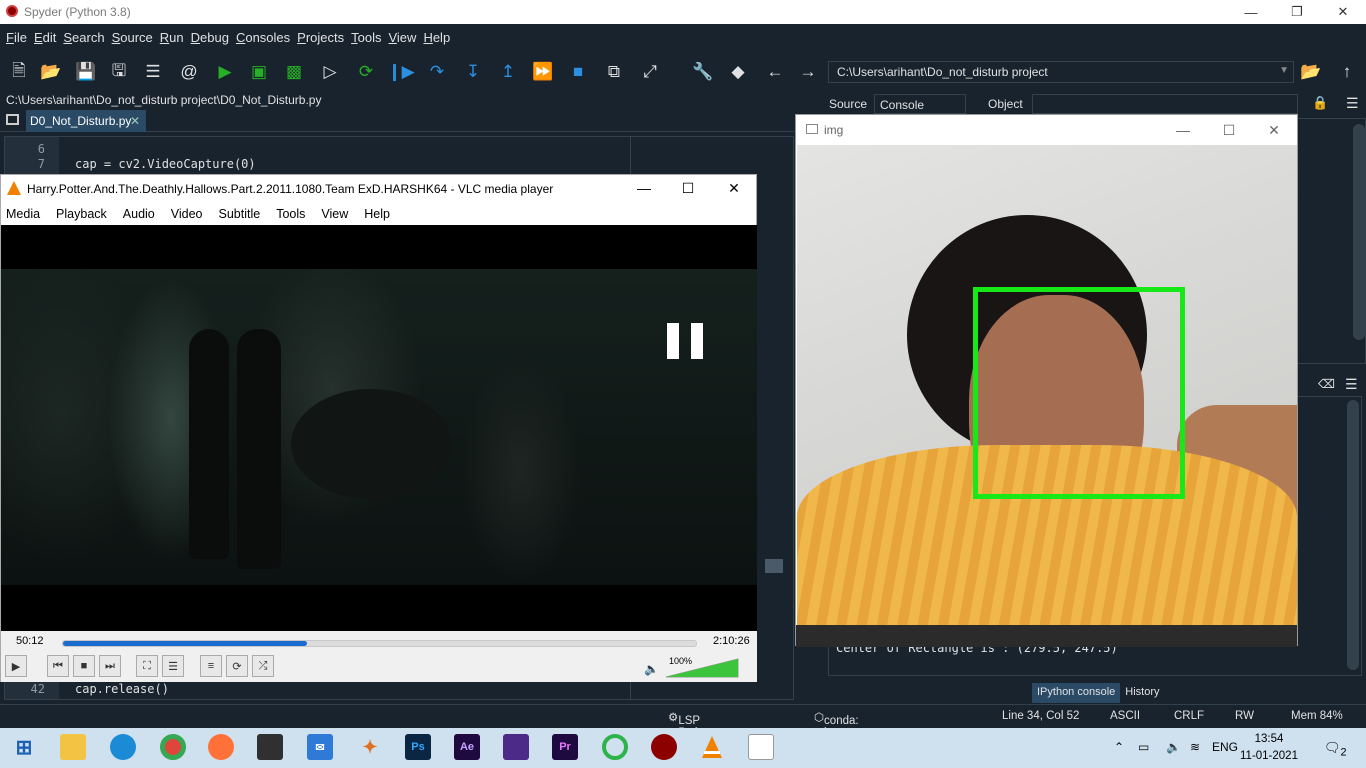 The height and width of the screenshot is (768, 1366). What do you see at coordinates (418, 747) in the screenshot?
I see `photoshop-icon: Ps` at bounding box center [418, 747].